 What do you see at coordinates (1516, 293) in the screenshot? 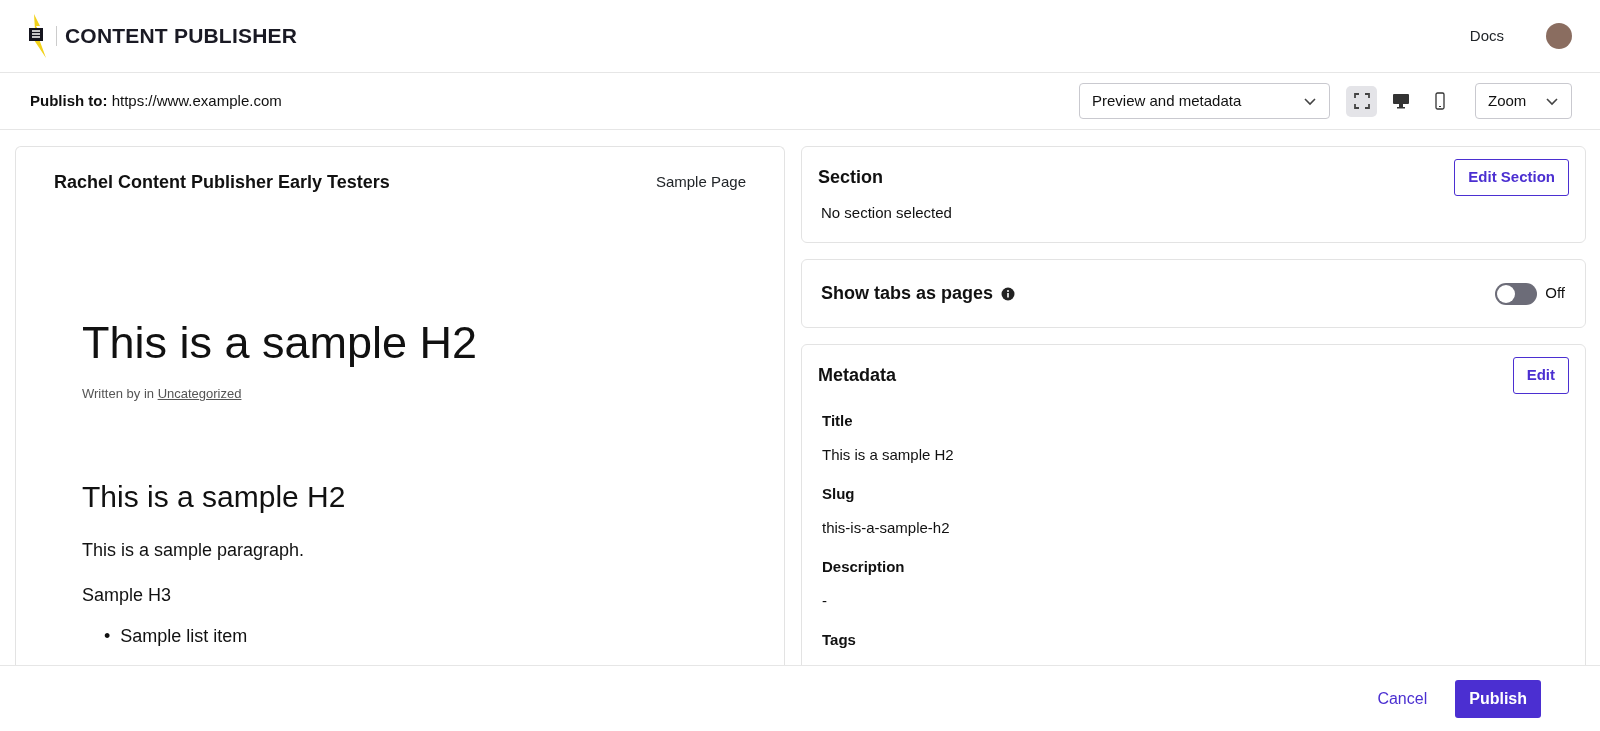
I see `toggle-switch` at bounding box center [1516, 293].